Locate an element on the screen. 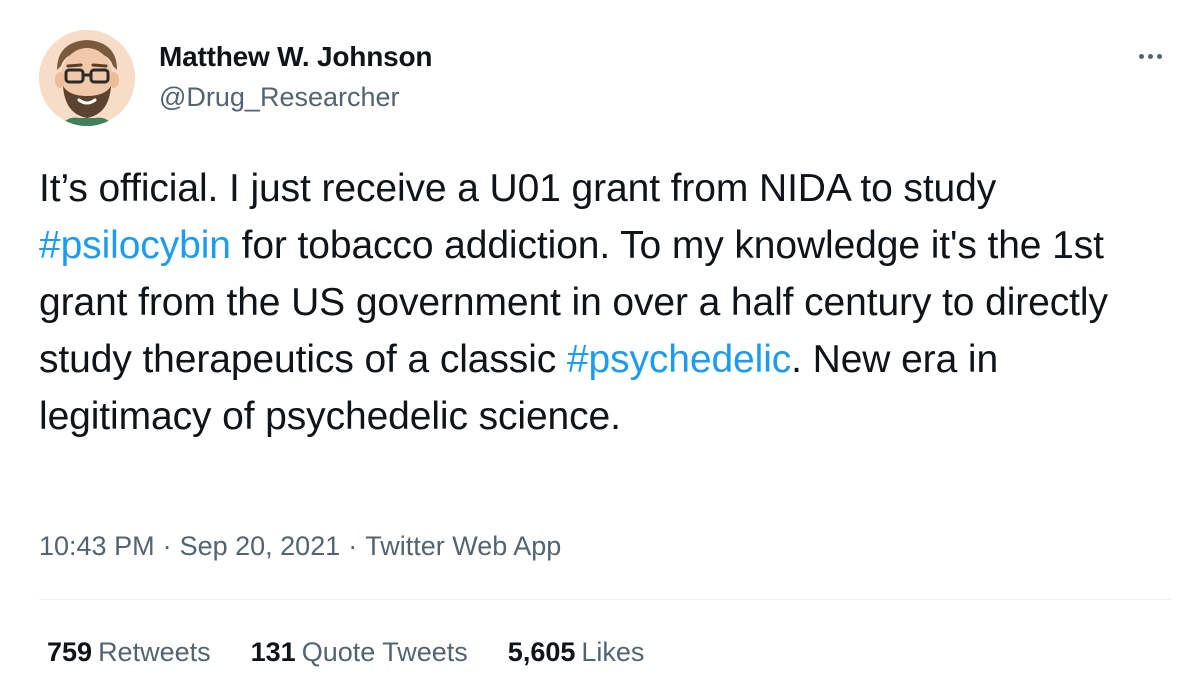  tweet-stats: 759 Retweets 131 Quote Tweets 5,605 Likes is located at coordinates (365, 652).